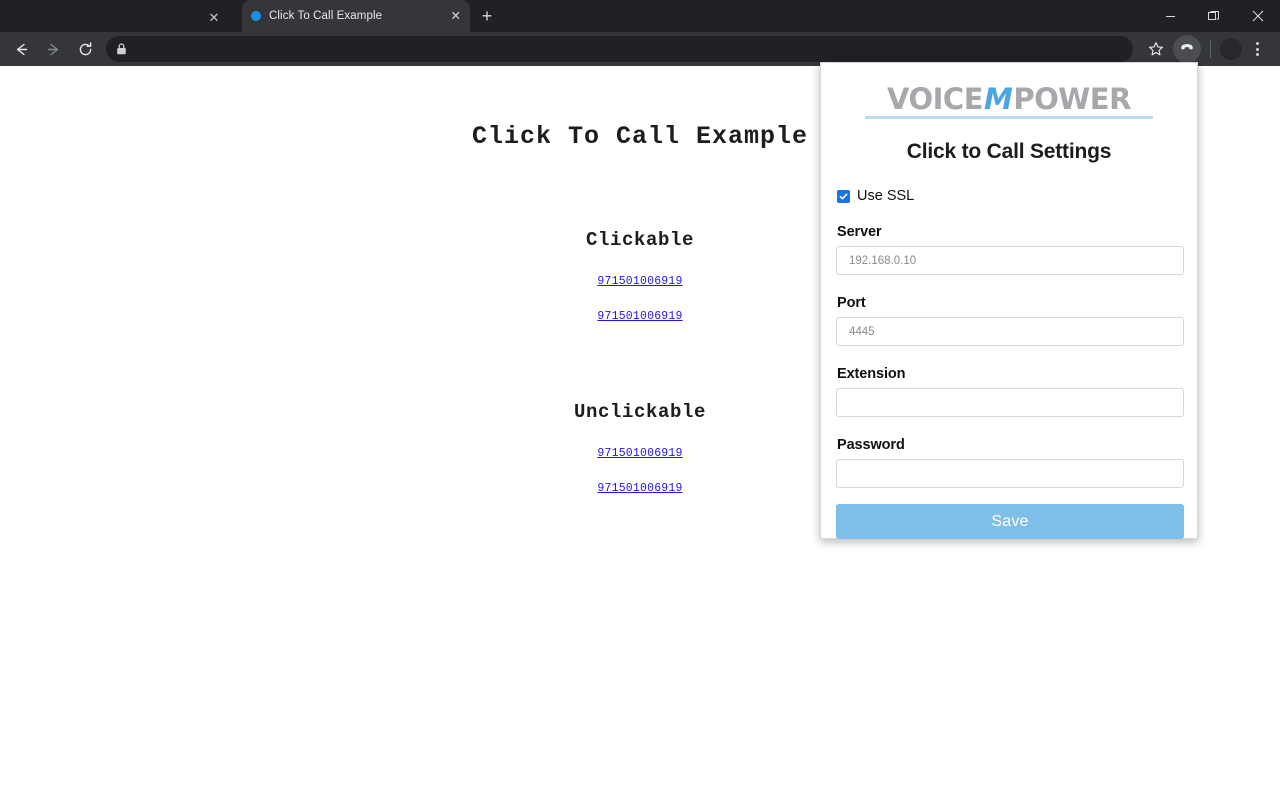 This screenshot has width=1280, height=800. Describe the element at coordinates (1010, 331) in the screenshot. I see `port-input: 4445` at that location.